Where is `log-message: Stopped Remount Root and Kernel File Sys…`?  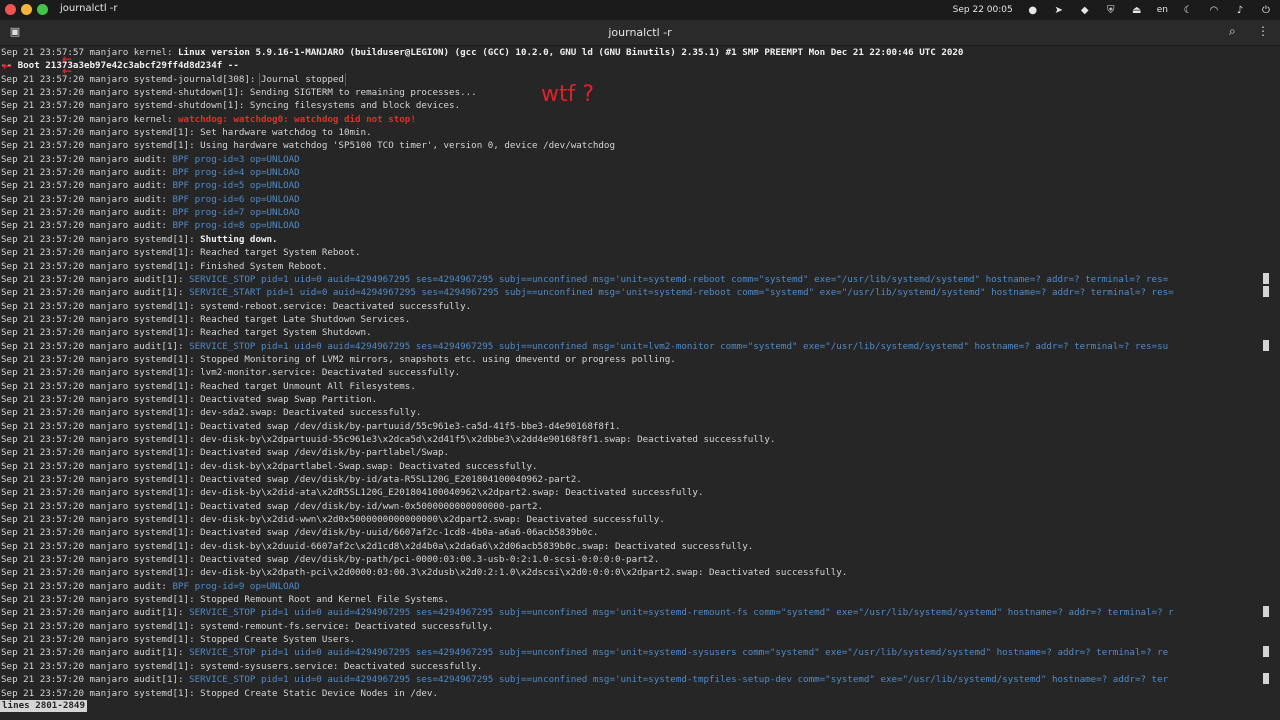 log-message: Stopped Remount Root and Kernel File Sys… is located at coordinates (325, 600).